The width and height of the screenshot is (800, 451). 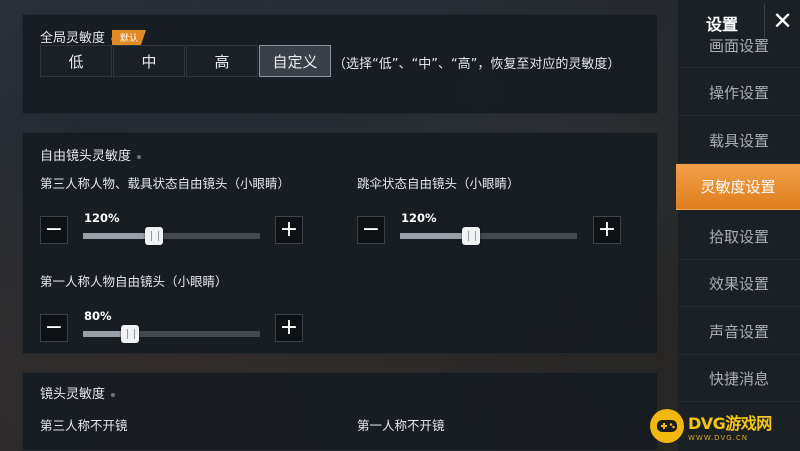 I want to click on site-watermark: DVG游戏网 WWW.DVG.CN, so click(x=724, y=426).